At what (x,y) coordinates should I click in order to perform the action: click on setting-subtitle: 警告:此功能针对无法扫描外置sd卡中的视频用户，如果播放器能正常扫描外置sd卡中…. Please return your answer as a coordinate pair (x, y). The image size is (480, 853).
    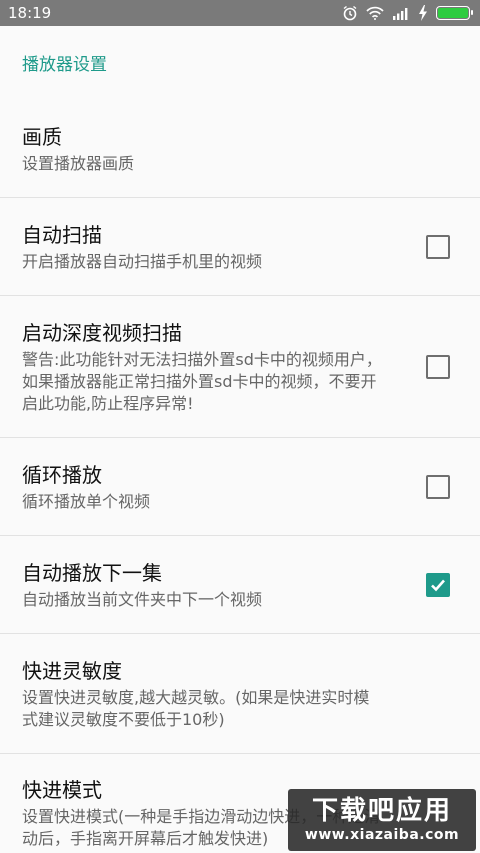
    Looking at the image, I should click on (202, 381).